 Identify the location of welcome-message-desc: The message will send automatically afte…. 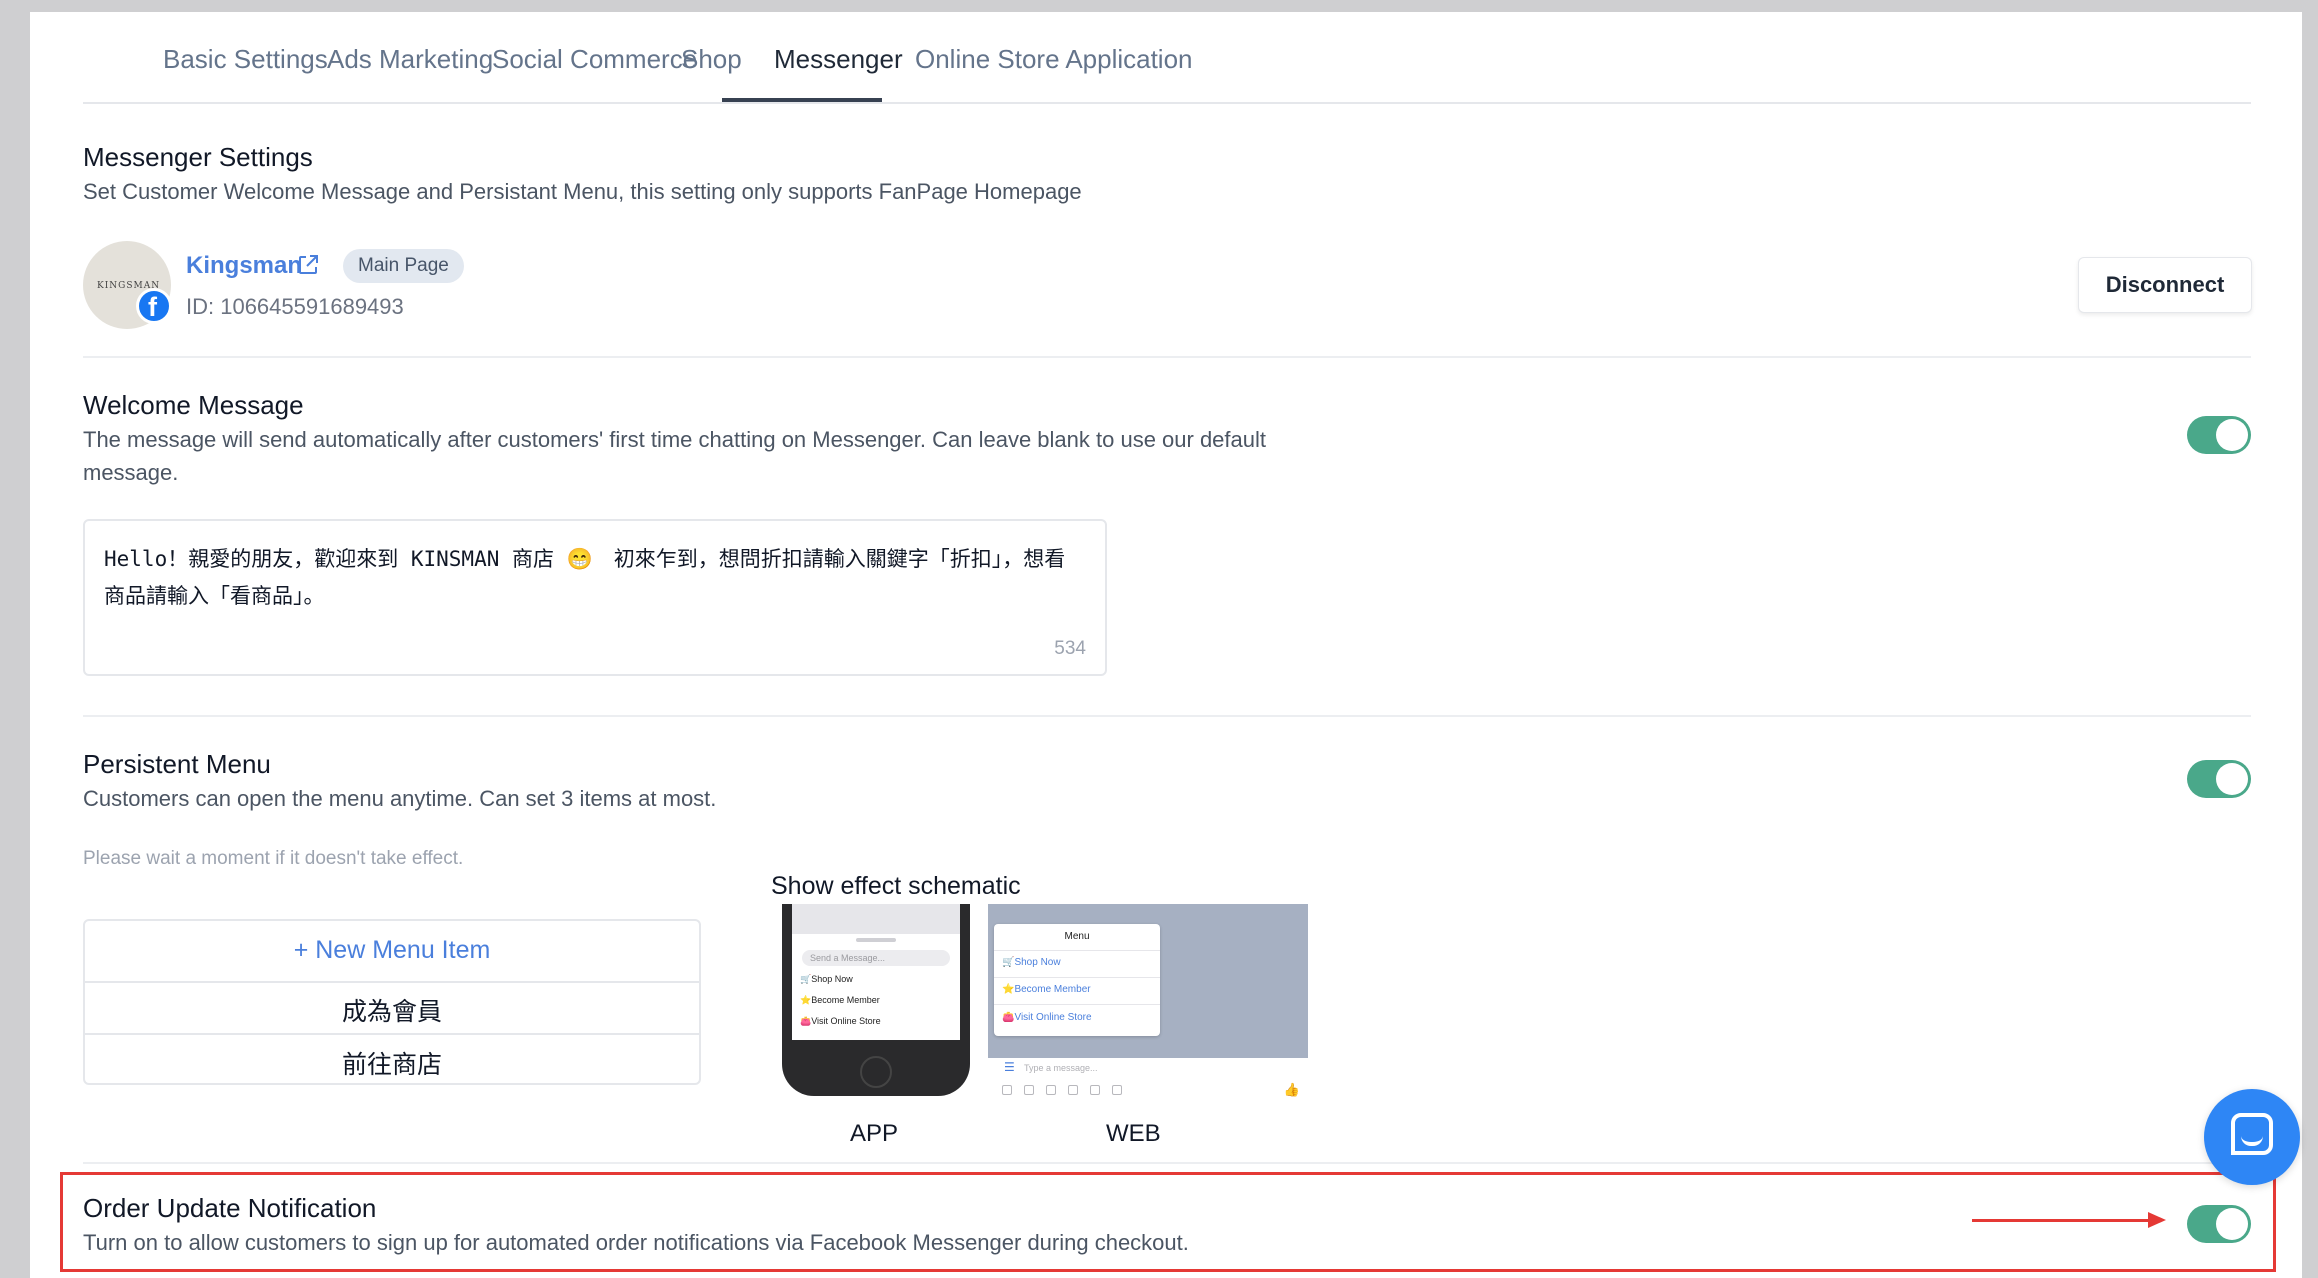
(675, 456).